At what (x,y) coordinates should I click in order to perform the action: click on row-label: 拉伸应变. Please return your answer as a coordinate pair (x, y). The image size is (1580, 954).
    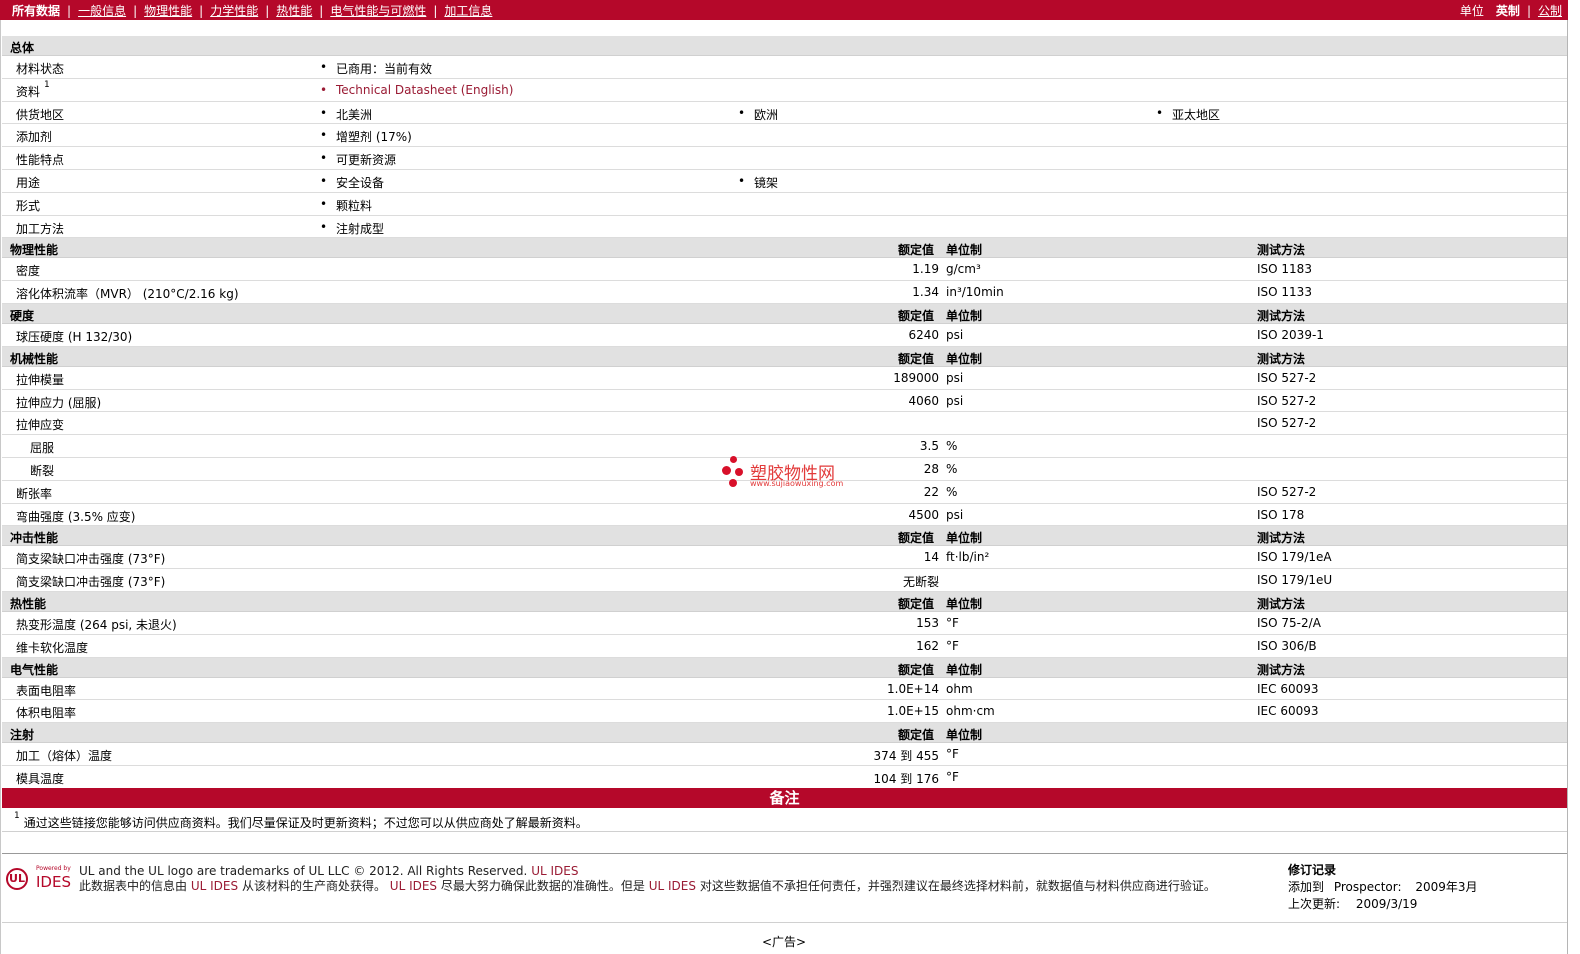
    Looking at the image, I should click on (40, 425).